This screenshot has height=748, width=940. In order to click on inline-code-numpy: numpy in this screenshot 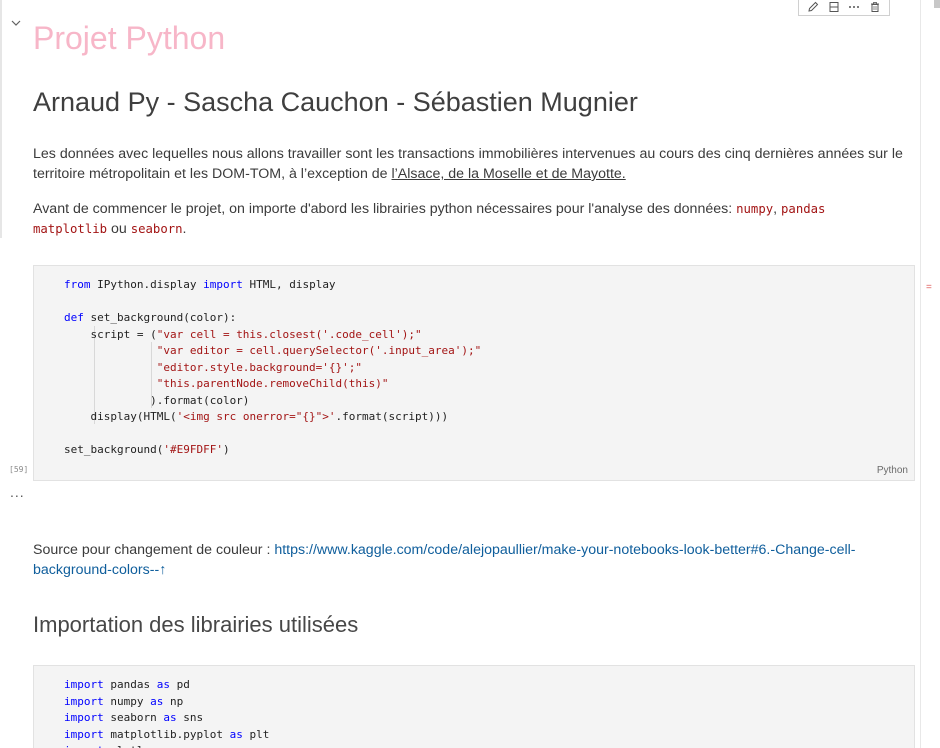, I will do `click(755, 209)`.